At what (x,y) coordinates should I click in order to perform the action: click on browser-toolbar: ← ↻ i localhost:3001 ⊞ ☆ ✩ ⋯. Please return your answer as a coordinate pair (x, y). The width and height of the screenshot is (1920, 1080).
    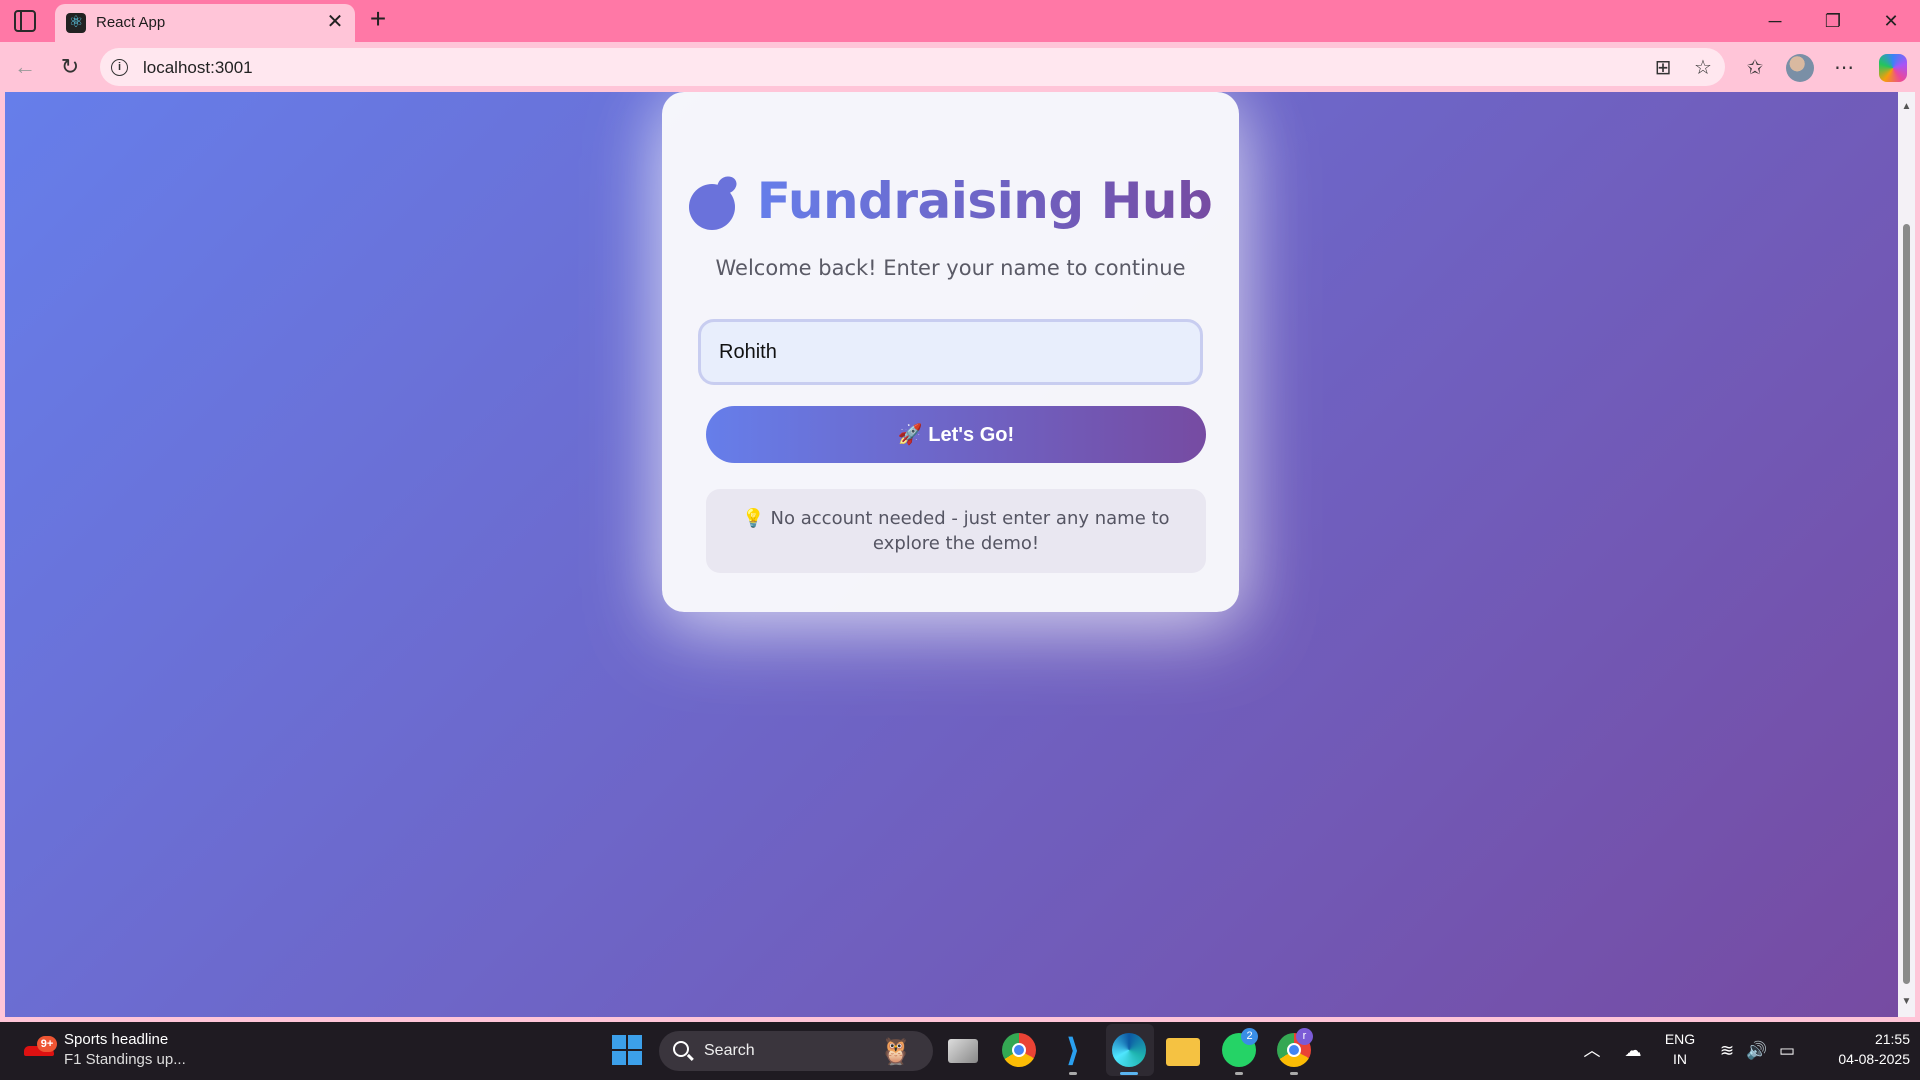
    Looking at the image, I should click on (960, 67).